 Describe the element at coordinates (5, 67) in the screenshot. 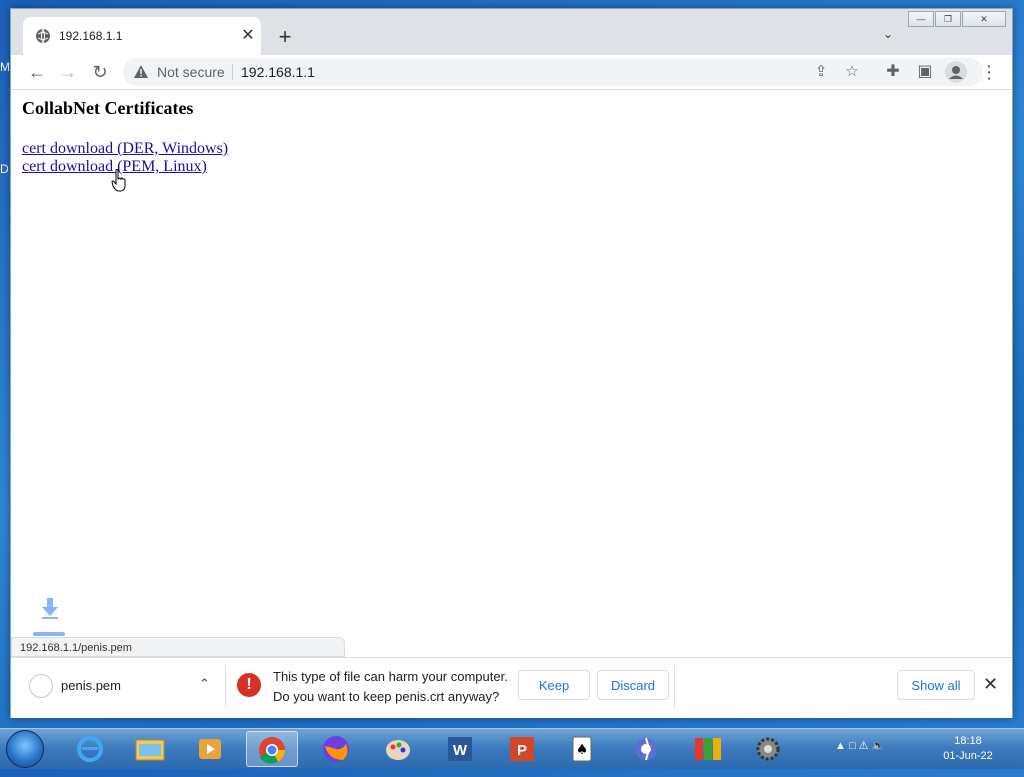

I see `desktop-label: M` at that location.